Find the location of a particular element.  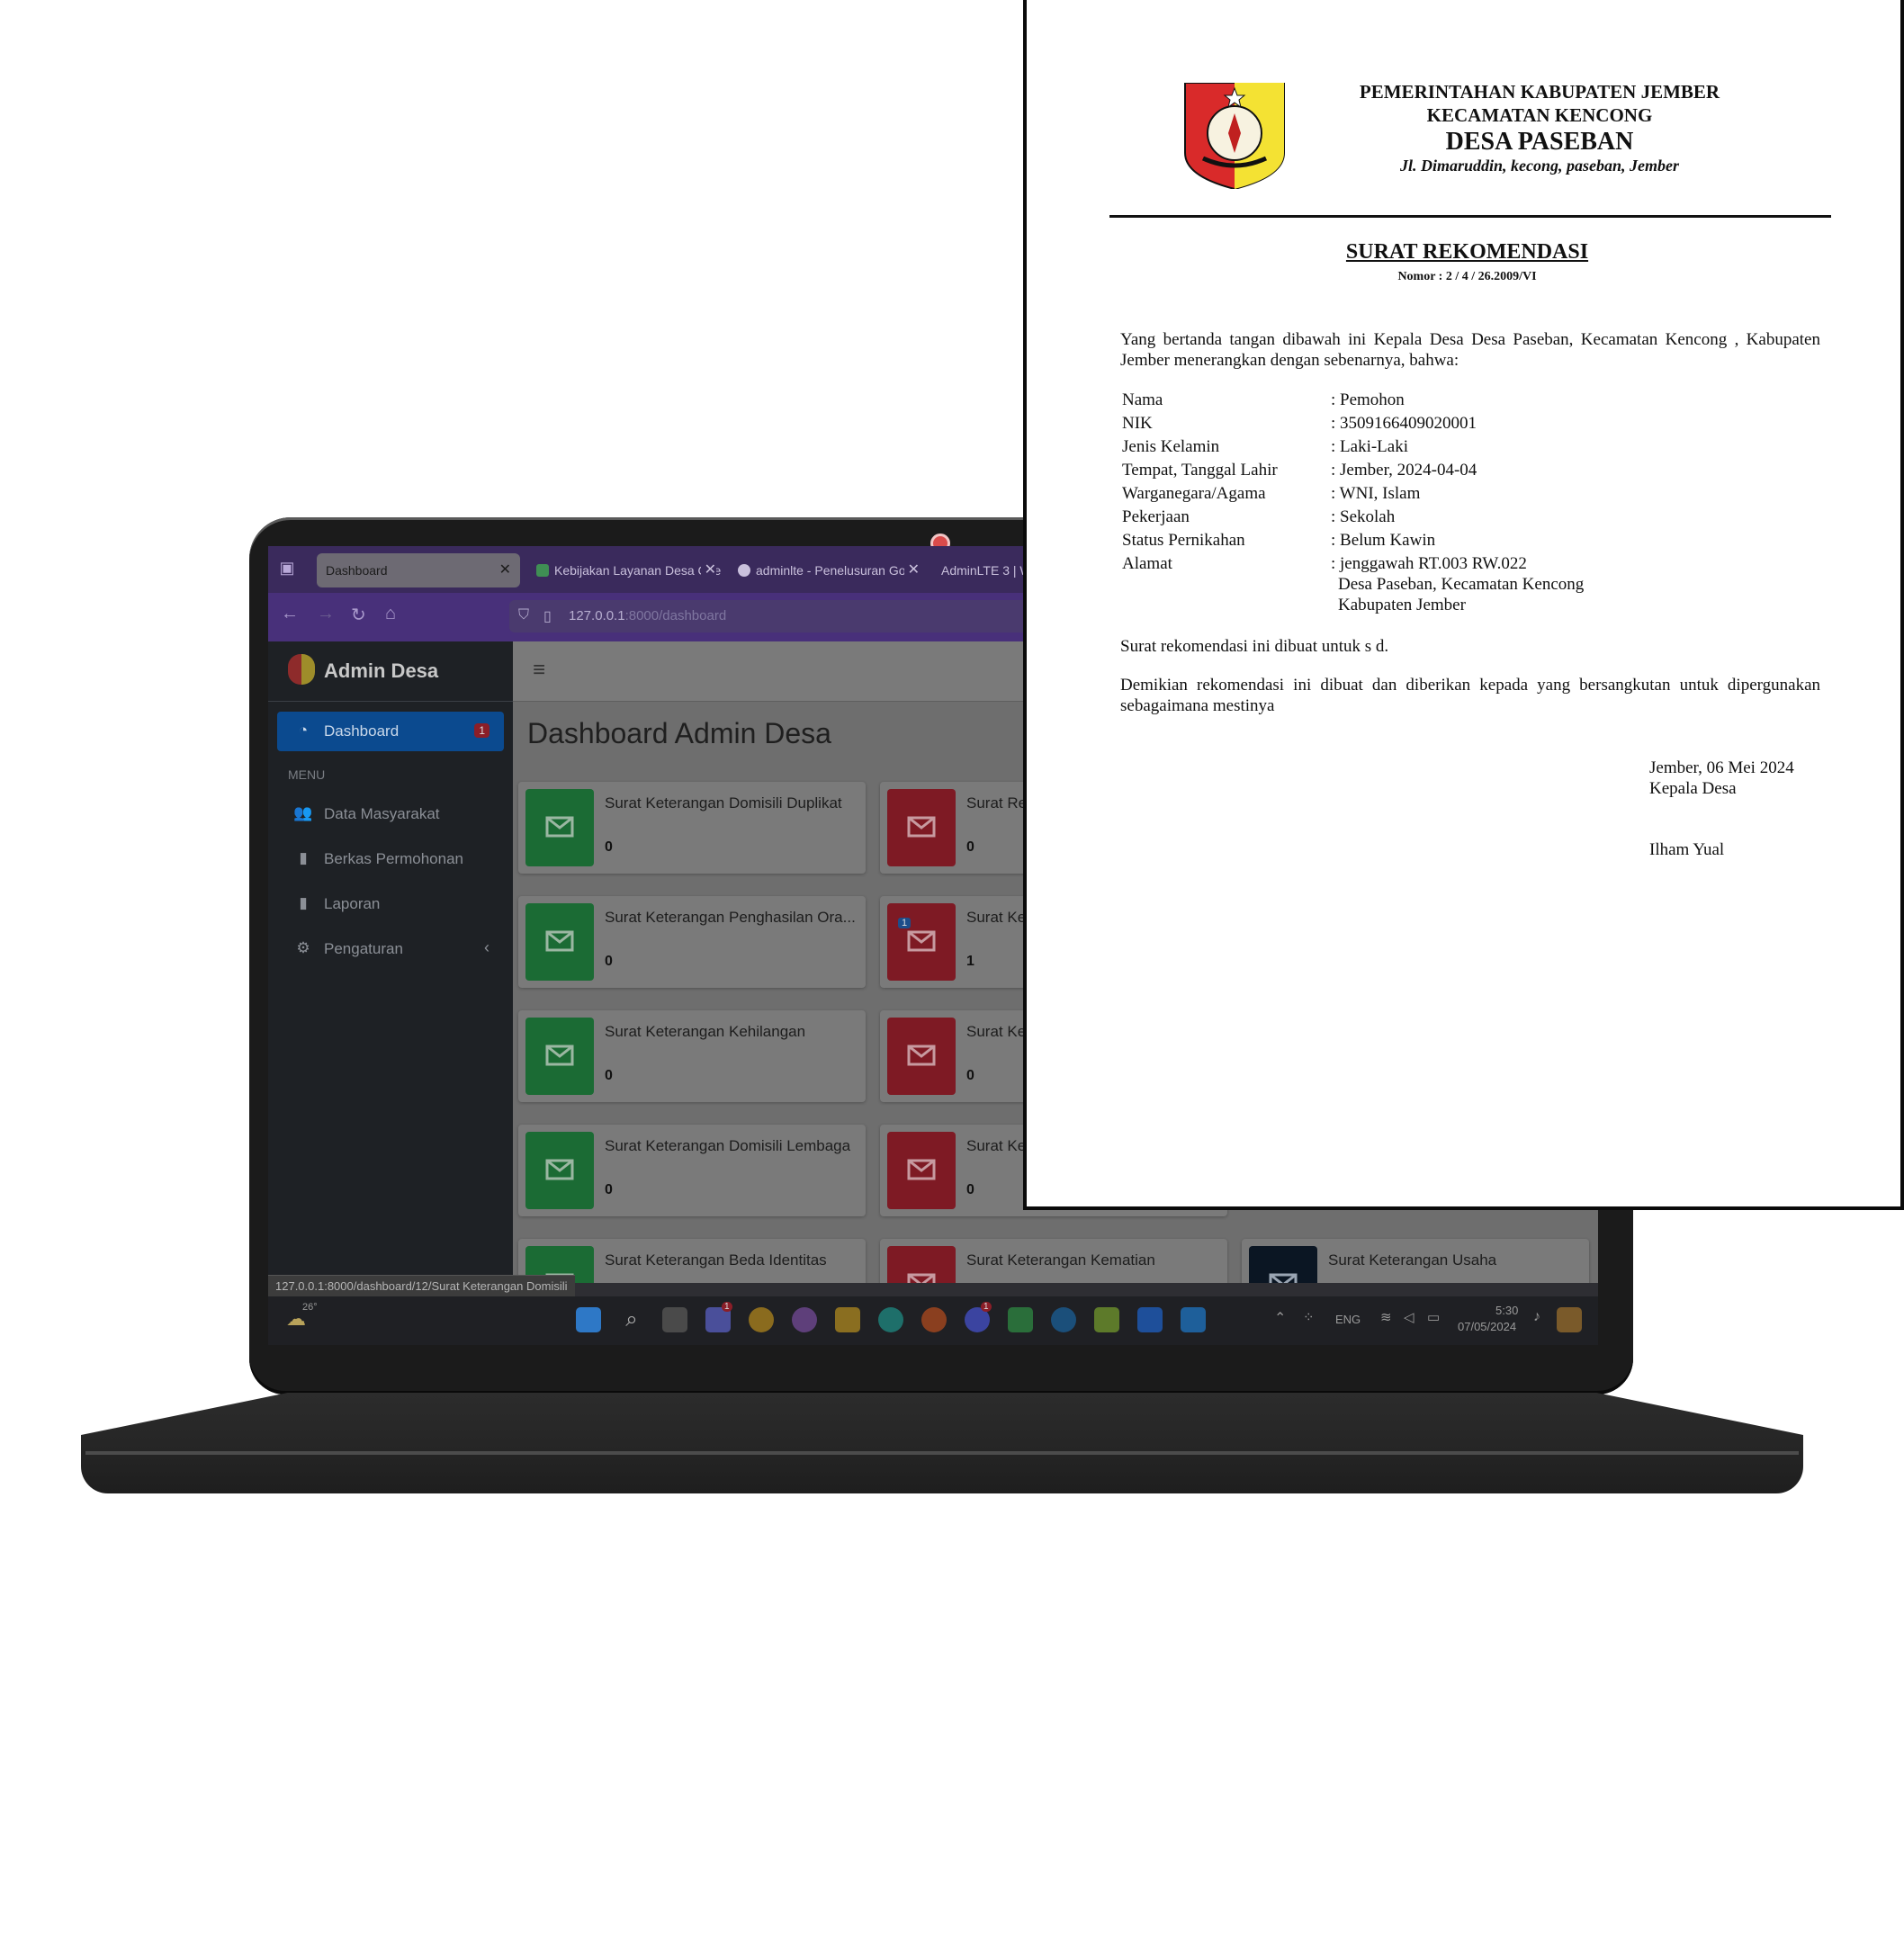

shield-icon: ⛉ is located at coordinates (524, 615).